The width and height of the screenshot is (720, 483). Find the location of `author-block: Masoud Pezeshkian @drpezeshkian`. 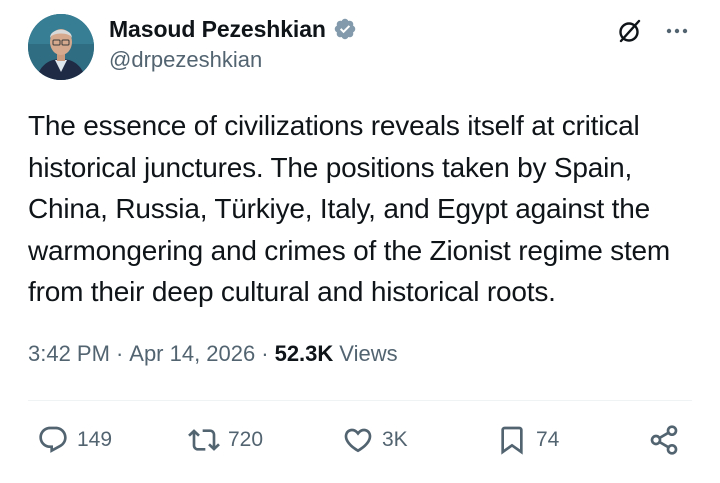

author-block: Masoud Pezeshkian @drpezeshkian is located at coordinates (233, 43).